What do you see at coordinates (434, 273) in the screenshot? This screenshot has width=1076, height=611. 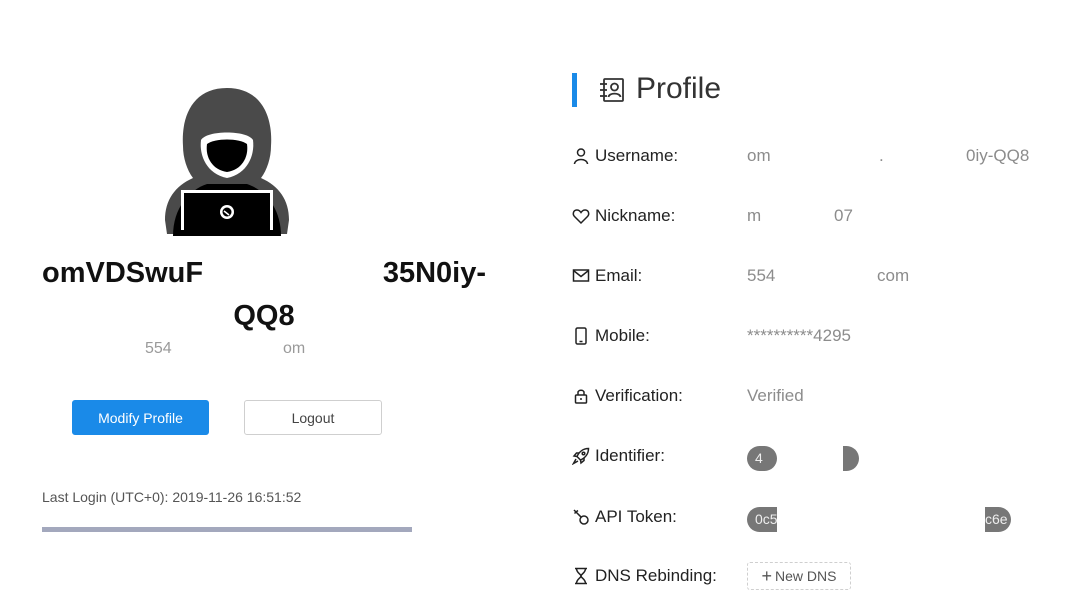 I see `username-fragment: 35N0iy-` at bounding box center [434, 273].